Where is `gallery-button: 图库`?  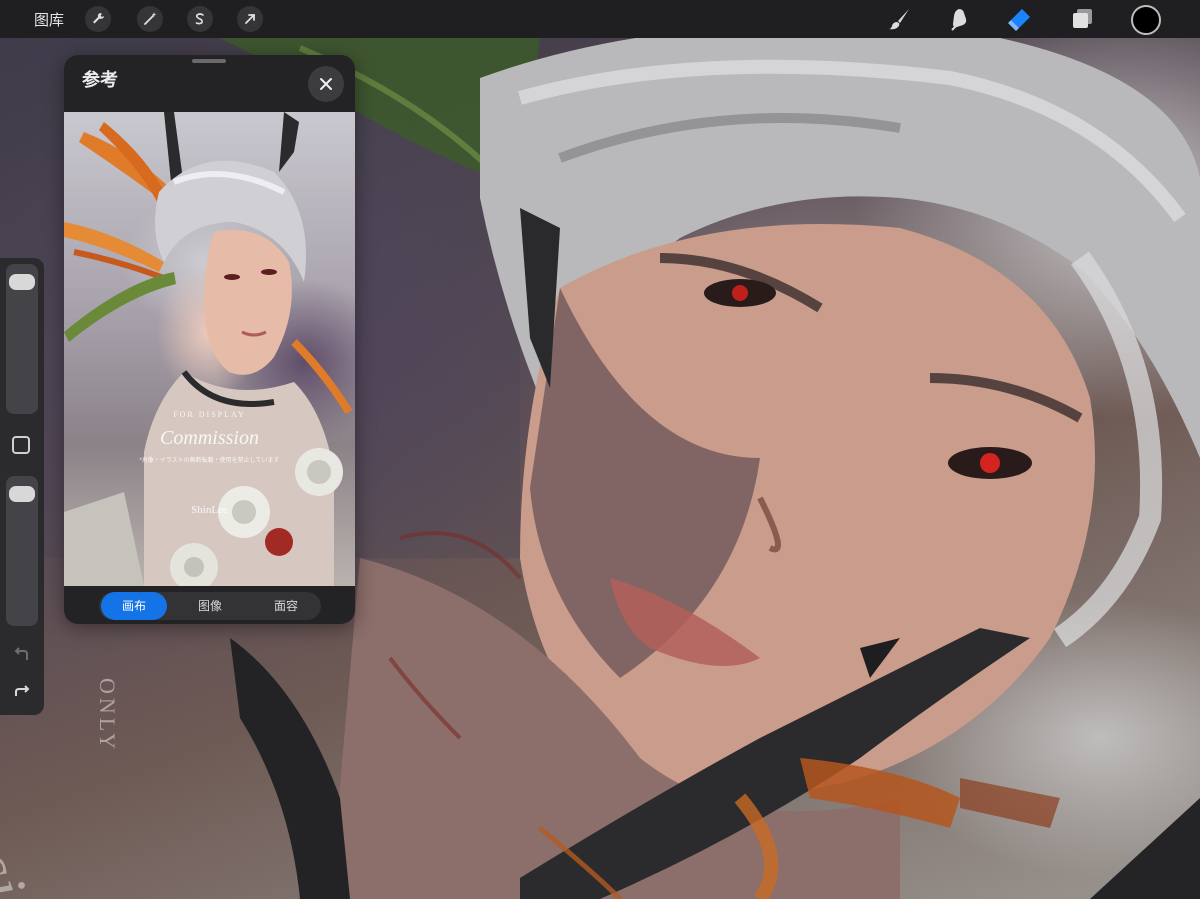 gallery-button: 图库 is located at coordinates (49, 19).